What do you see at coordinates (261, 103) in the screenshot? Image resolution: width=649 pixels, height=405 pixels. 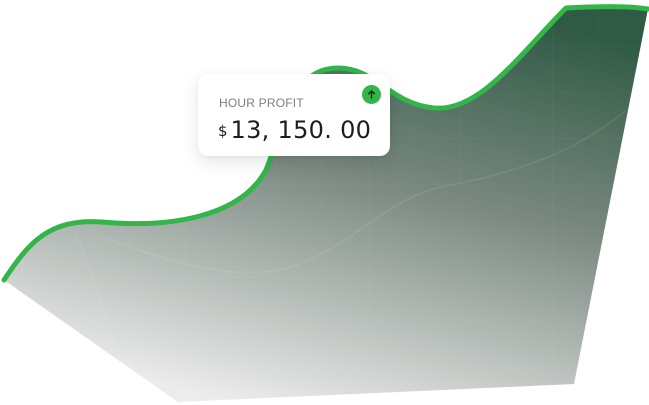 I see `hour-profit-label: HOUR PROFIT` at bounding box center [261, 103].